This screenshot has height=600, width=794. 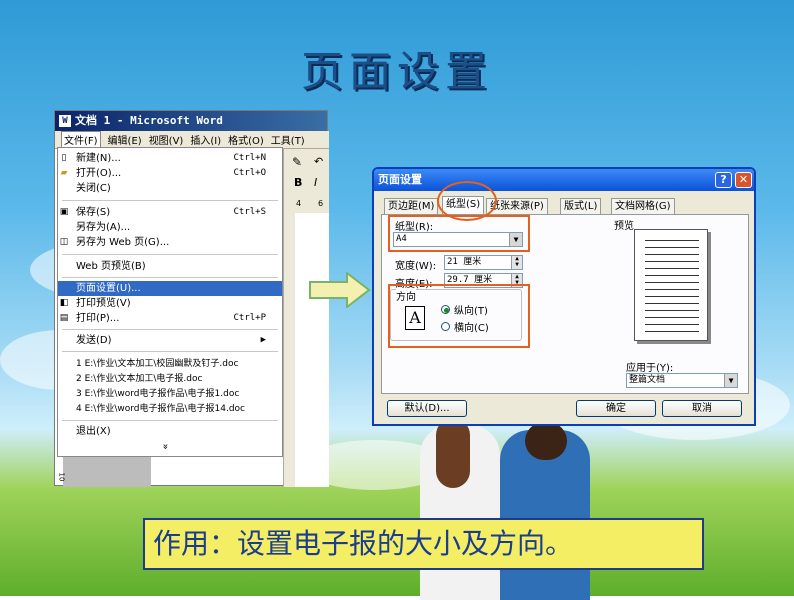 I want to click on cancel-button: 取消, so click(x=702, y=408).